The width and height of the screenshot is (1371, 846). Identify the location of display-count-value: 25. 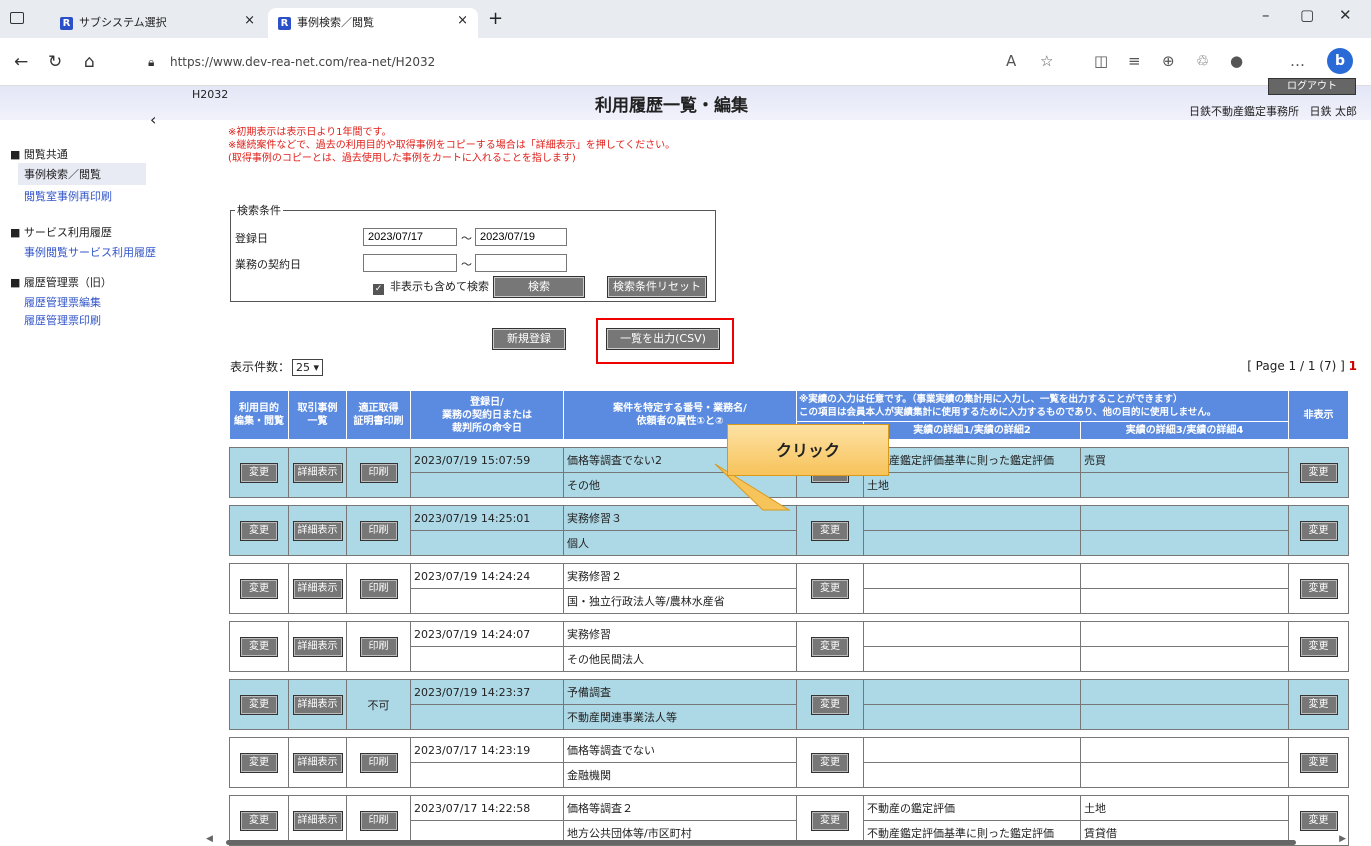
(303, 367).